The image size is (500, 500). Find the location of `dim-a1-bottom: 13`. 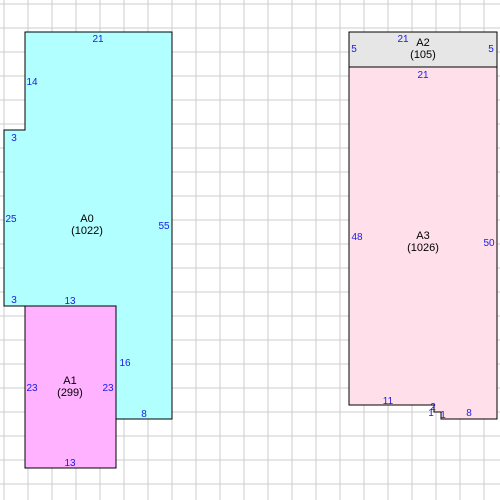

dim-a1-bottom: 13 is located at coordinates (70, 463).